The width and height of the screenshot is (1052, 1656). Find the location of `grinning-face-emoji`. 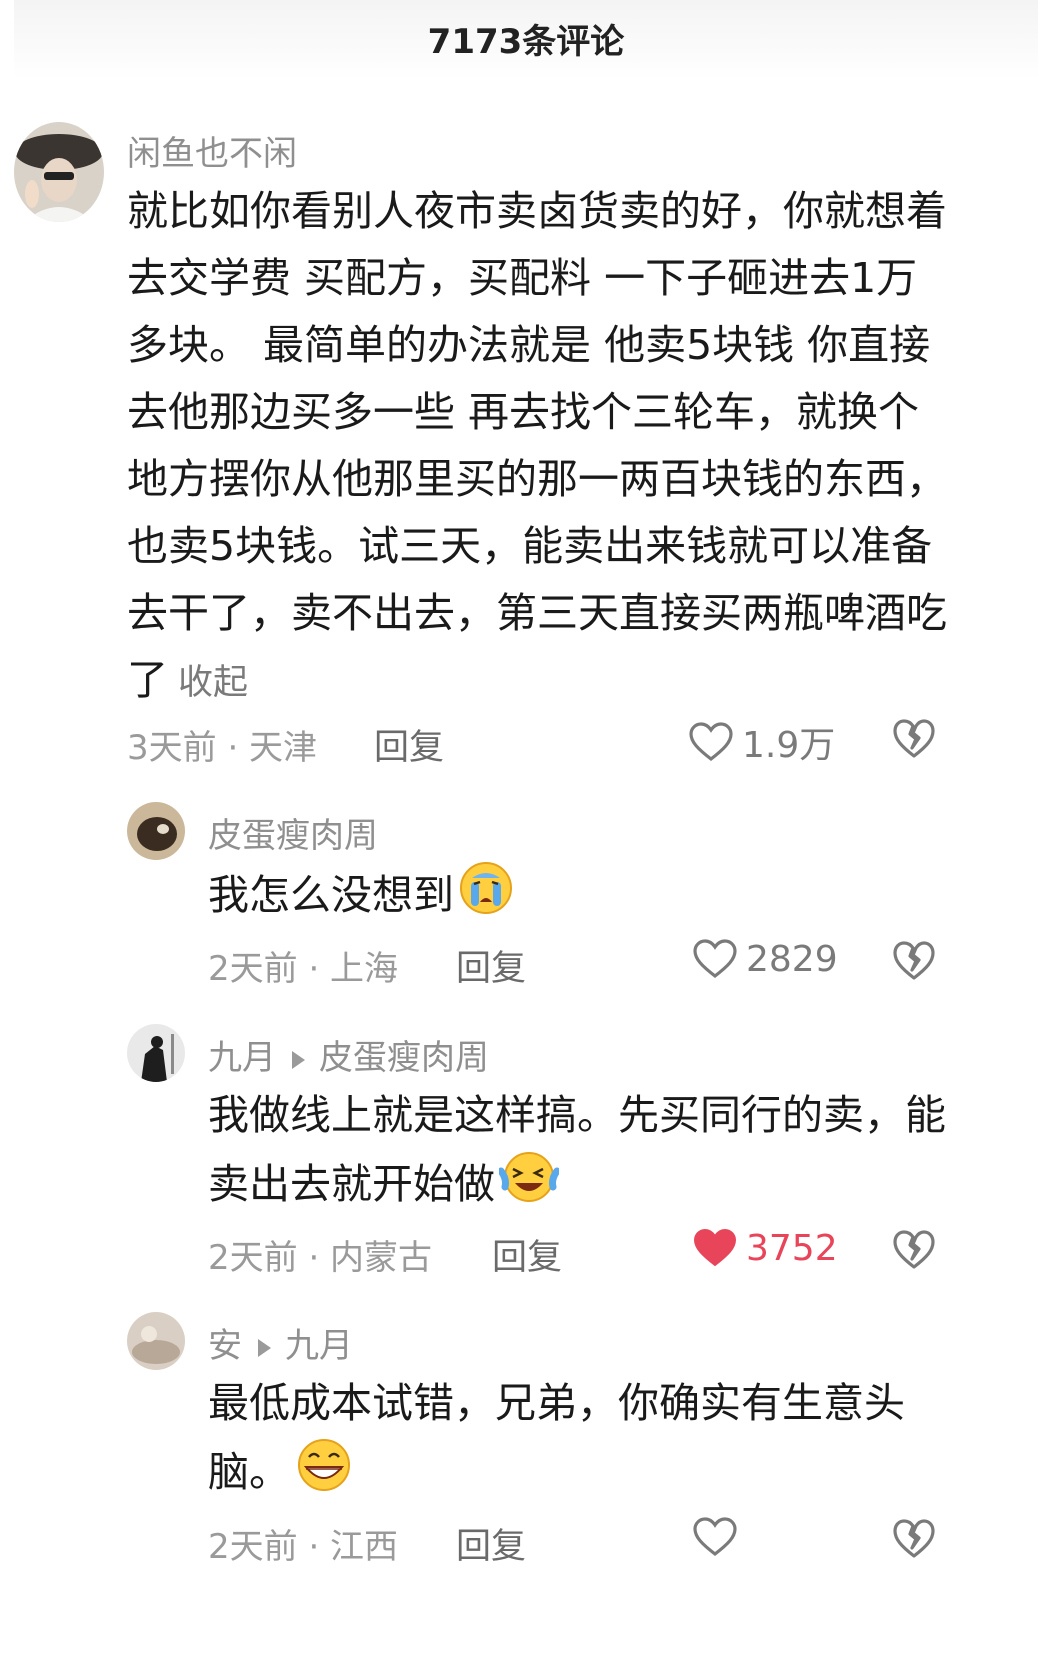

grinning-face-emoji is located at coordinates (324, 1475).